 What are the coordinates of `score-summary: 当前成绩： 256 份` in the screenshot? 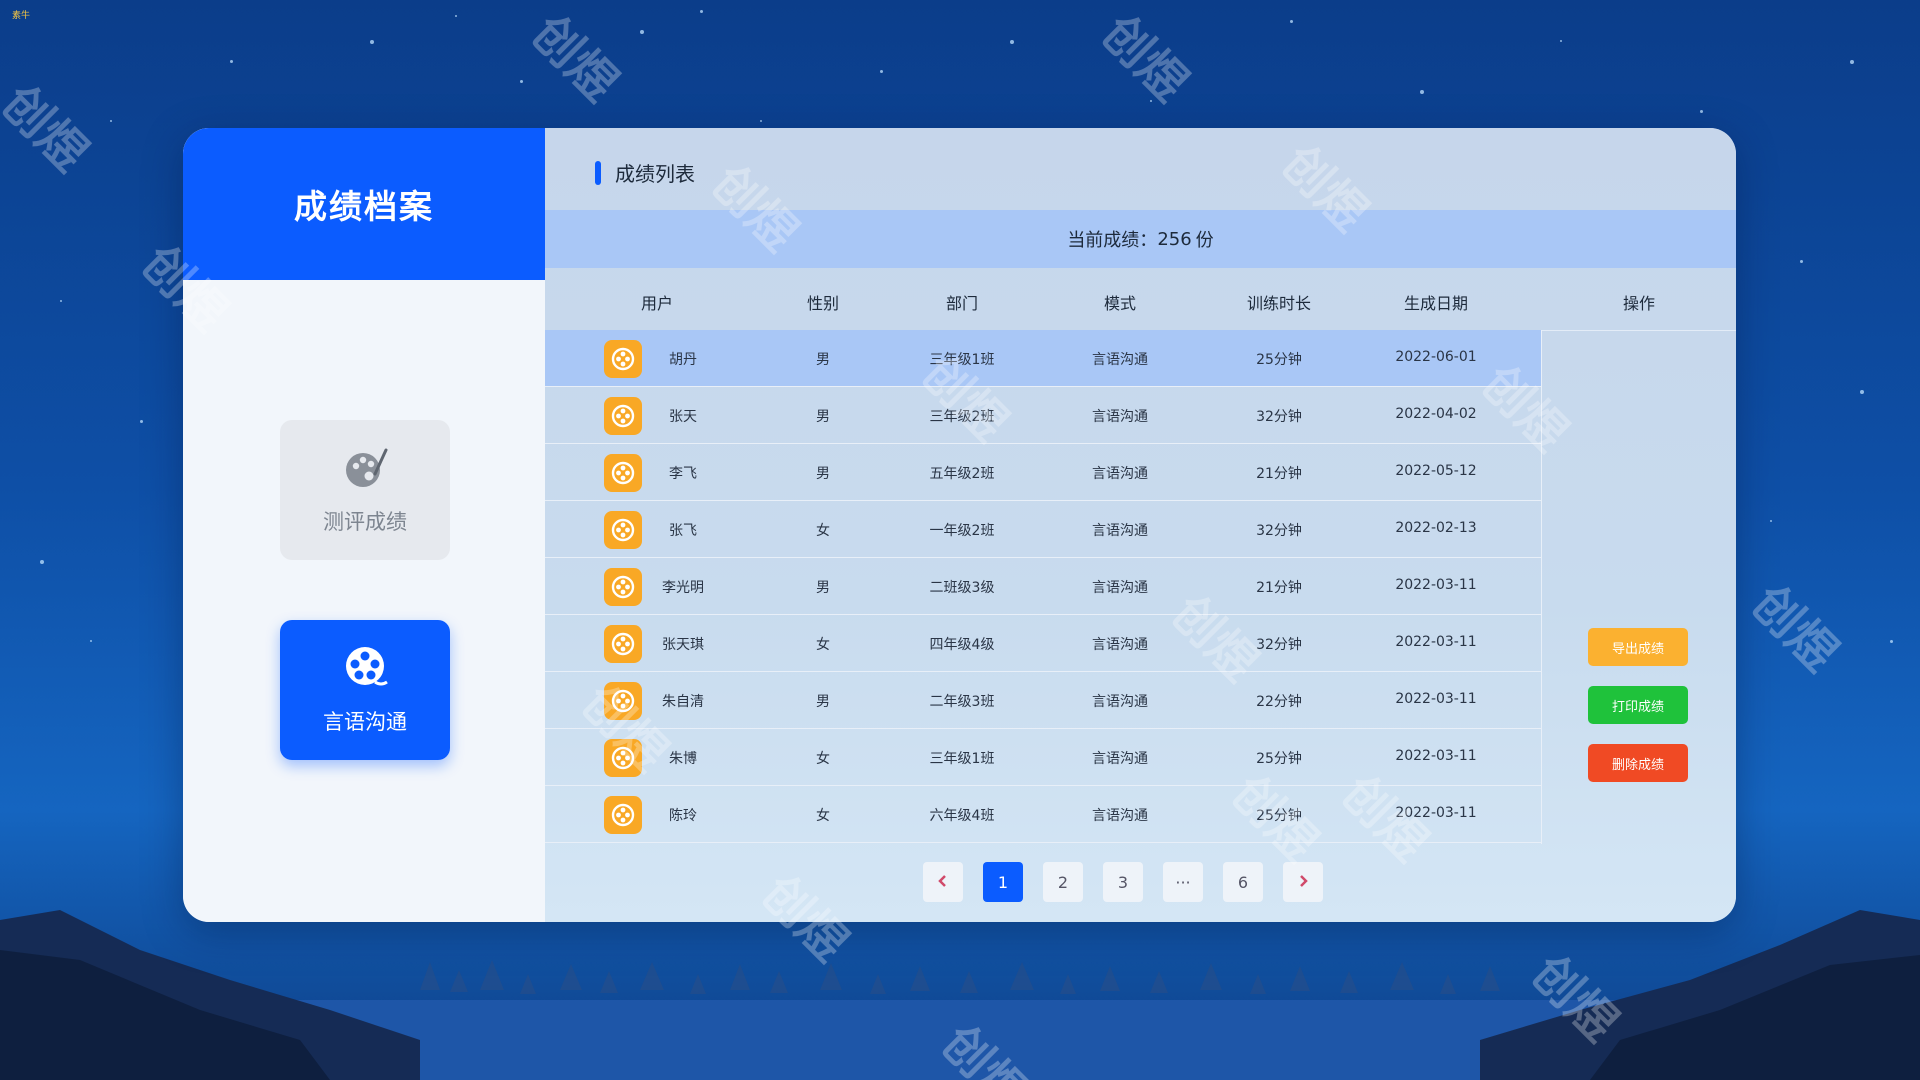 It's located at (1140, 239).